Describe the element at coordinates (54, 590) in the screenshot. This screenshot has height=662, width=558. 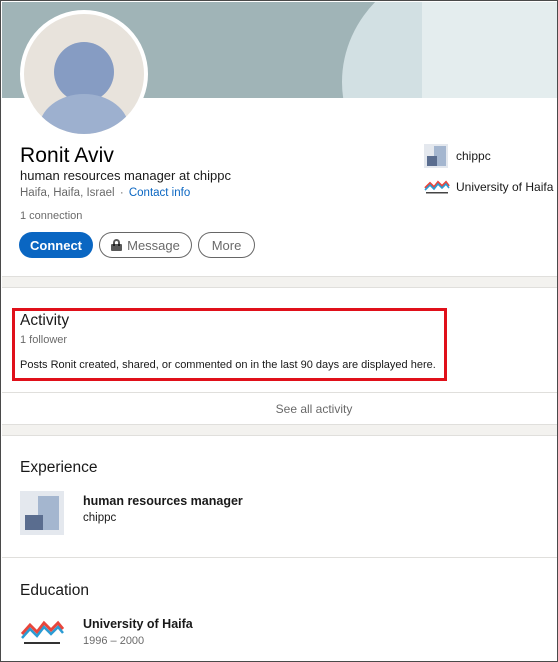
I see `education-heading: Education` at that location.